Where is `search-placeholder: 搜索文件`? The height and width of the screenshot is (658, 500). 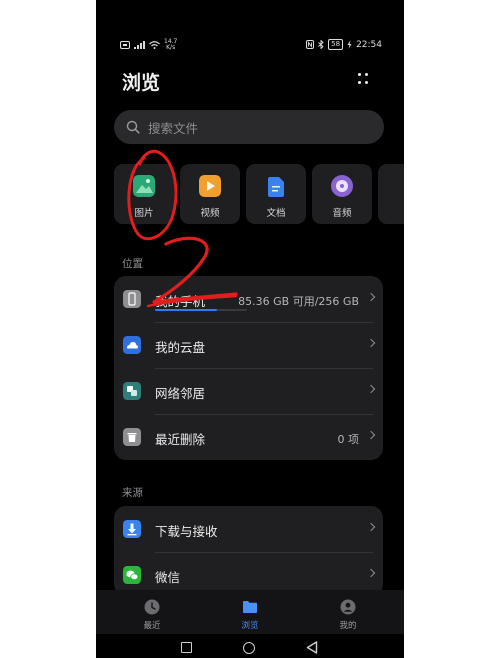
search-placeholder: 搜索文件 is located at coordinates (173, 128).